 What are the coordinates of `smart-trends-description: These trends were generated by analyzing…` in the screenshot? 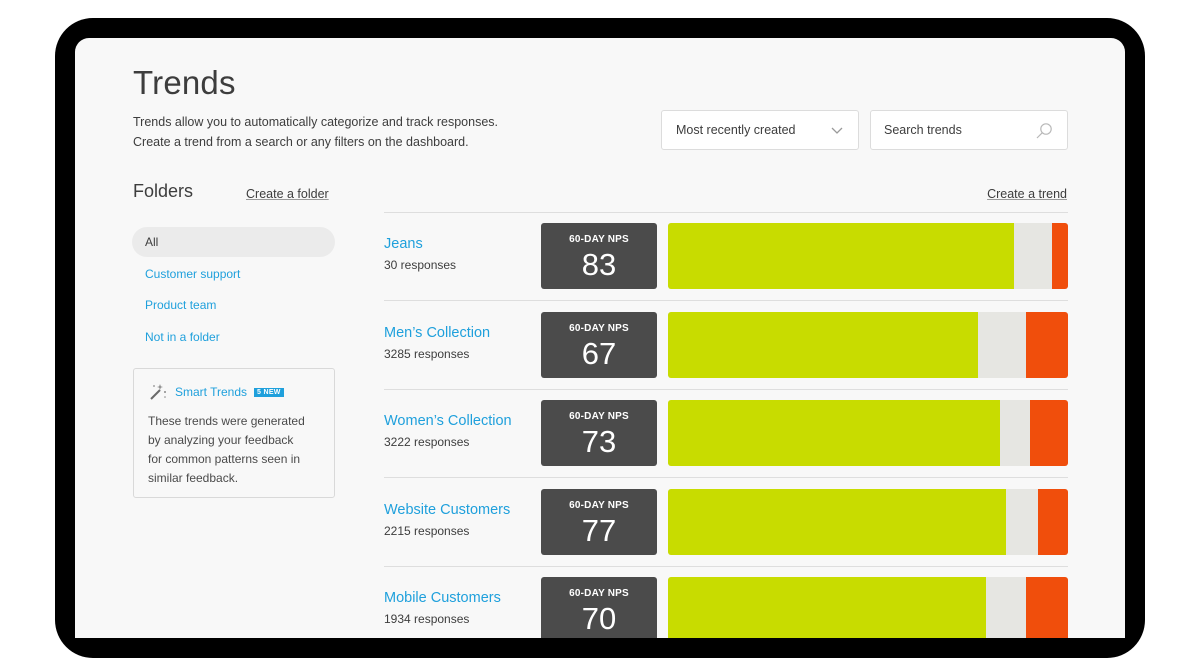 It's located at (238, 450).